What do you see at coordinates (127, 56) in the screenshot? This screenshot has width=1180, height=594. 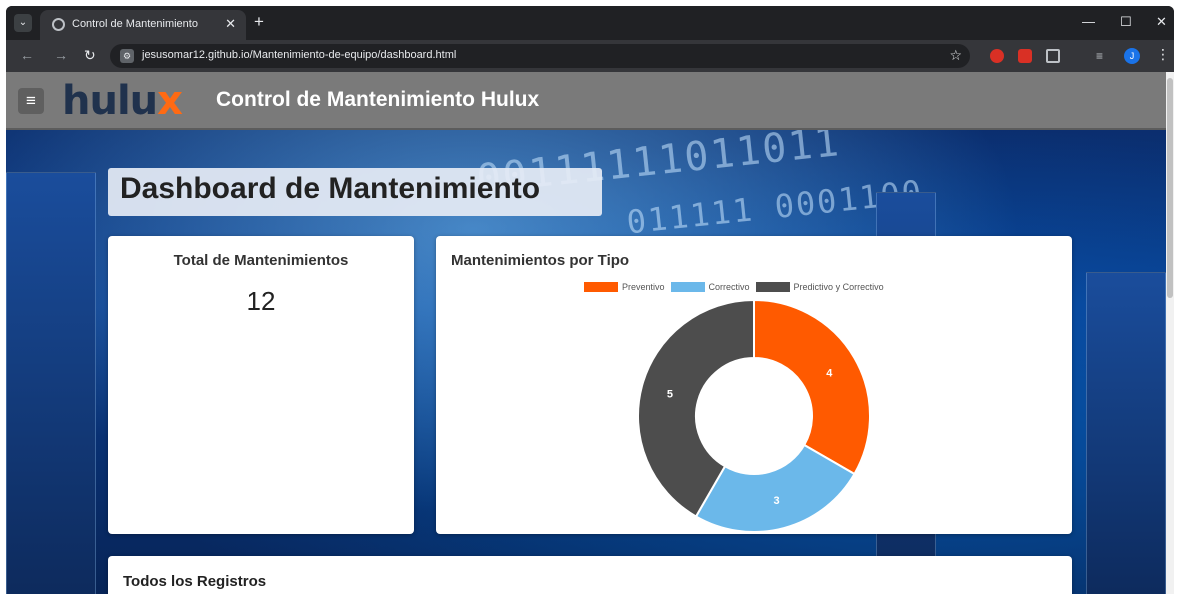 I see `site-info-icon: ⚙` at bounding box center [127, 56].